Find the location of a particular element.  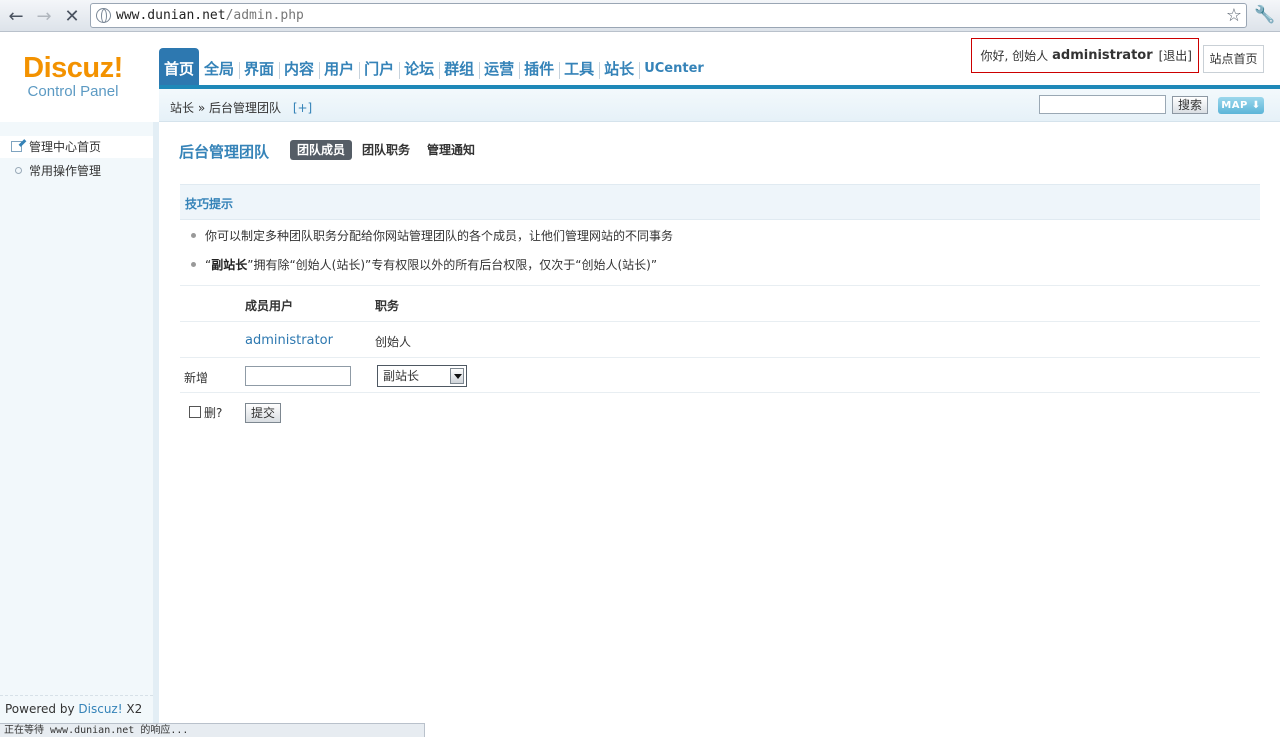

nav-item-content: 内容 is located at coordinates (299, 68).